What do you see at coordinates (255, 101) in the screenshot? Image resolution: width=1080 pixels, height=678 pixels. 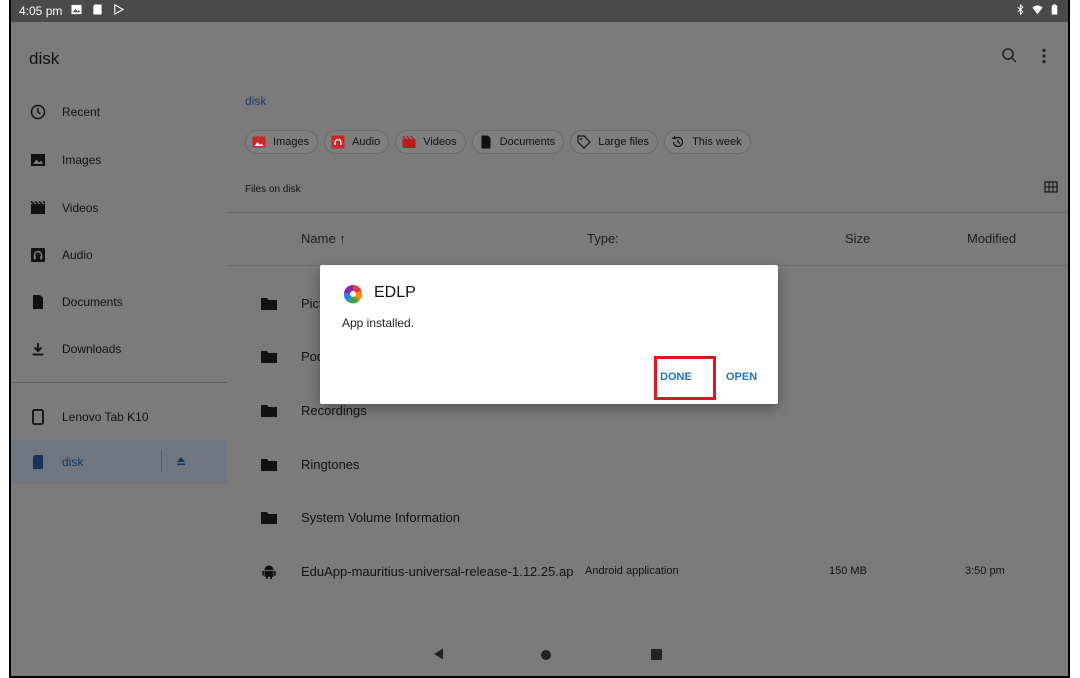 I see `breadcrumb: disk` at bounding box center [255, 101].